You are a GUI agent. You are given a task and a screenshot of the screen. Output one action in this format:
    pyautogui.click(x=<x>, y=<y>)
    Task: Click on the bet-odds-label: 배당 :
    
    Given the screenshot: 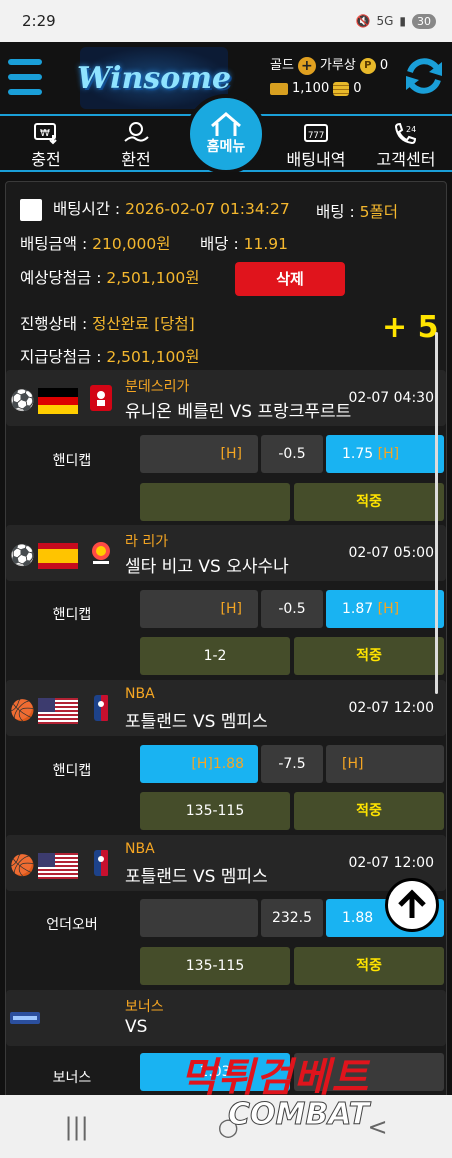 What is the action you would take?
    pyautogui.click(x=219, y=244)
    